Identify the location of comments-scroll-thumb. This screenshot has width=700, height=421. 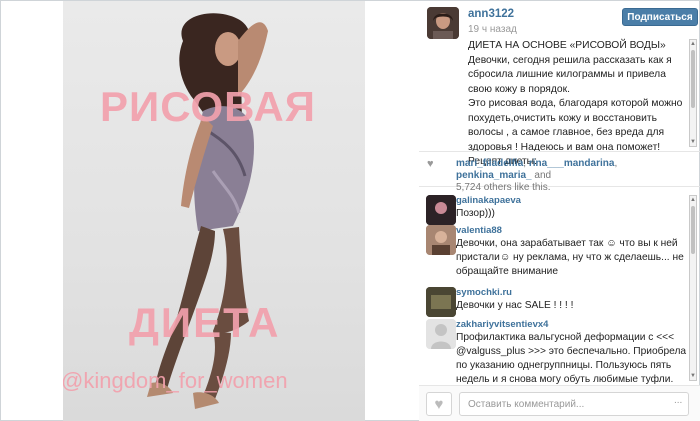
(693, 230).